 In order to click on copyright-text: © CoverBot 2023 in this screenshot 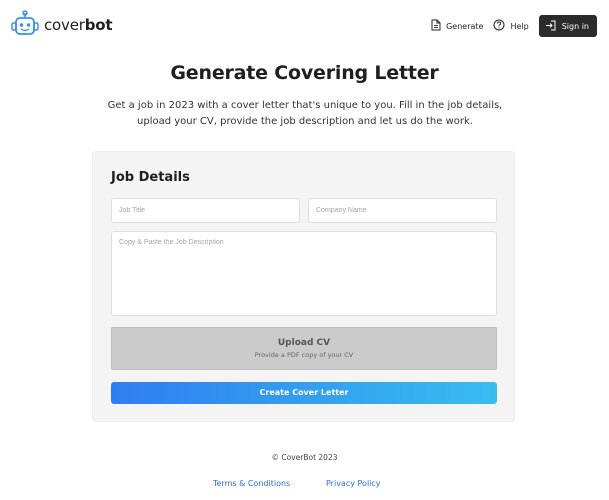, I will do `click(304, 457)`.